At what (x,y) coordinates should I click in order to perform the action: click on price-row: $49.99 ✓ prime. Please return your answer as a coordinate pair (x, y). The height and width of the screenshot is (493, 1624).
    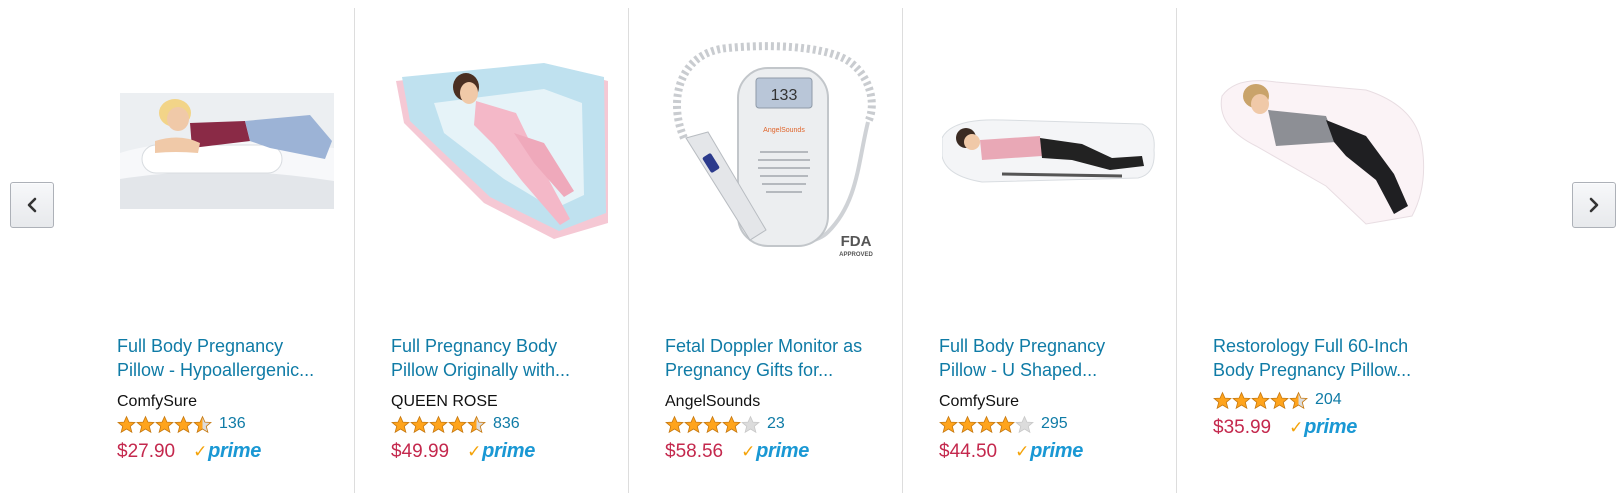
    Looking at the image, I should click on (463, 451).